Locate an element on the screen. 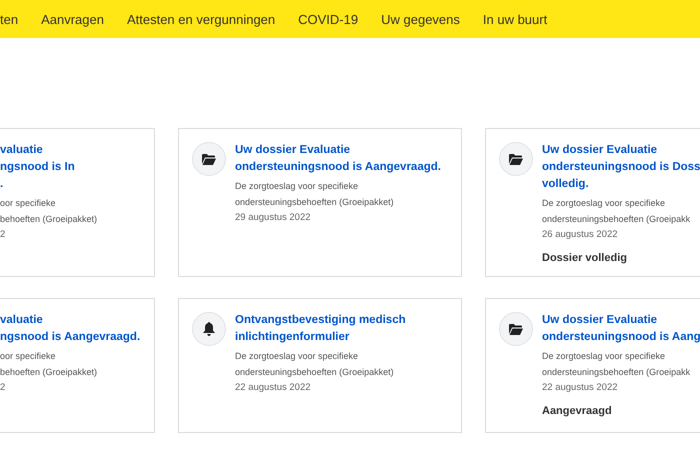 The width and height of the screenshot is (700, 450). nav-link: Uw gegevens is located at coordinates (420, 19).